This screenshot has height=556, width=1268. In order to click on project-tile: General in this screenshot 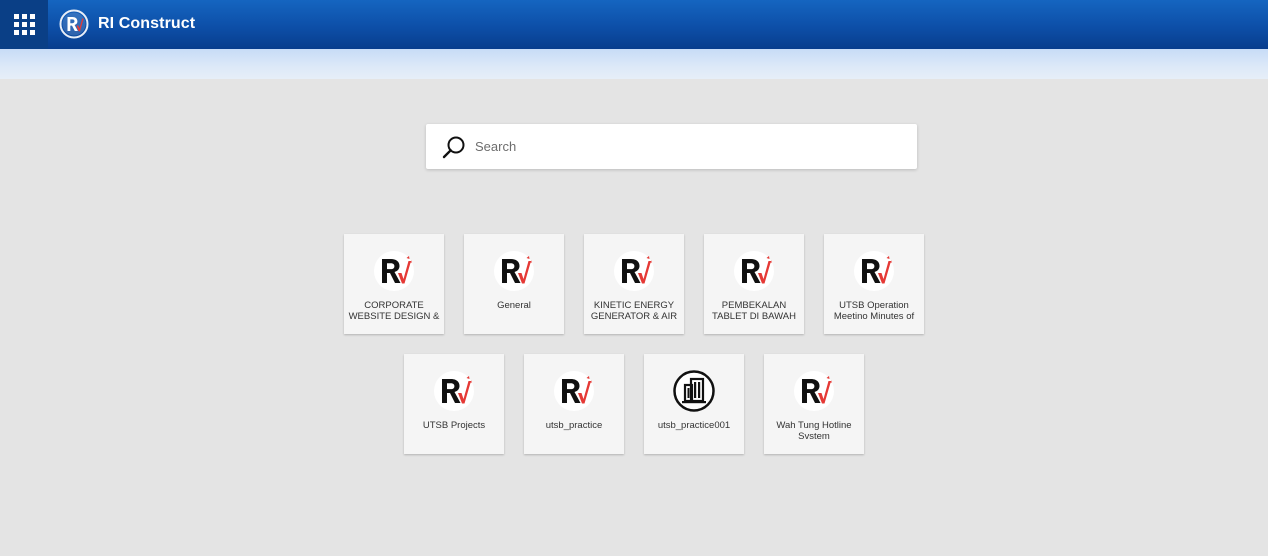, I will do `click(514, 284)`.